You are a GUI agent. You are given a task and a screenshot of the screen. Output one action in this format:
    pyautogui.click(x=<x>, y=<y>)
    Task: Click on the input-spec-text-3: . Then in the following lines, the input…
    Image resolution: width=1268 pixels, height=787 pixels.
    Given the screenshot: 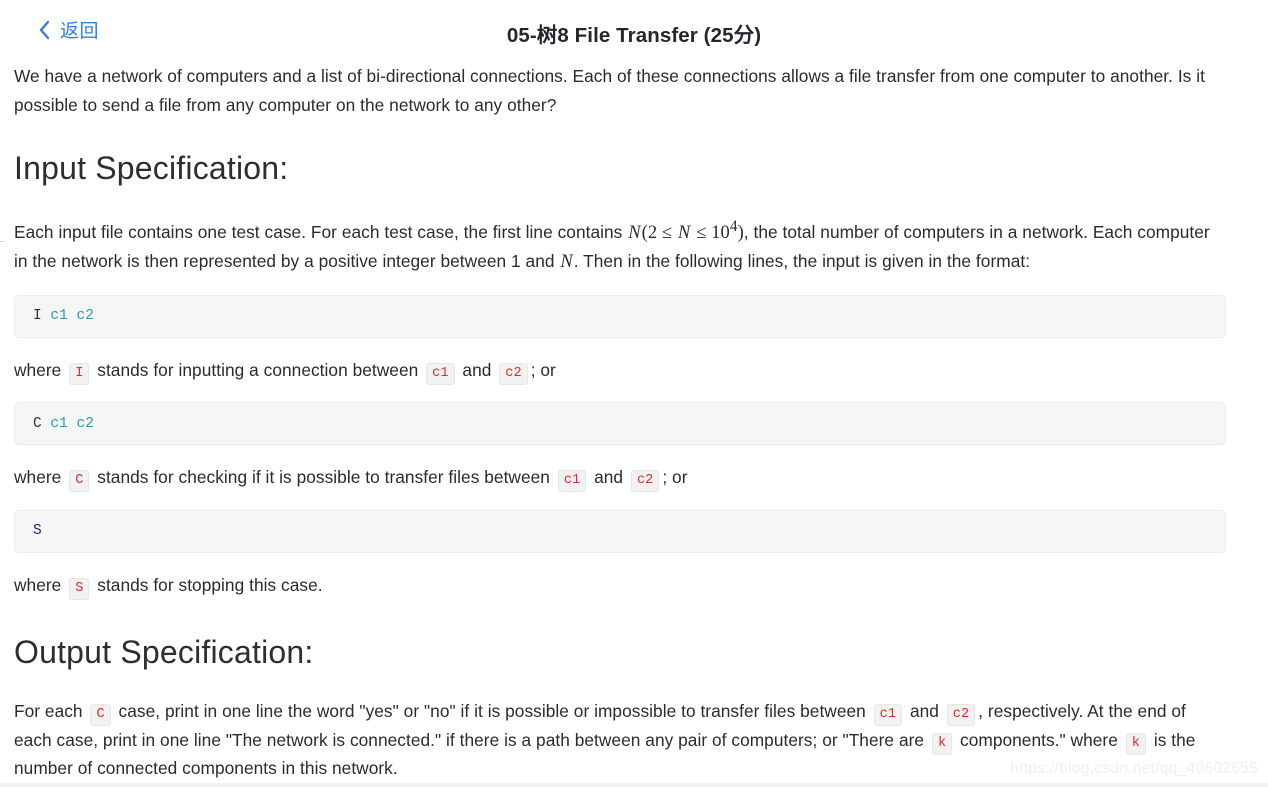 What is the action you would take?
    pyautogui.click(x=802, y=261)
    